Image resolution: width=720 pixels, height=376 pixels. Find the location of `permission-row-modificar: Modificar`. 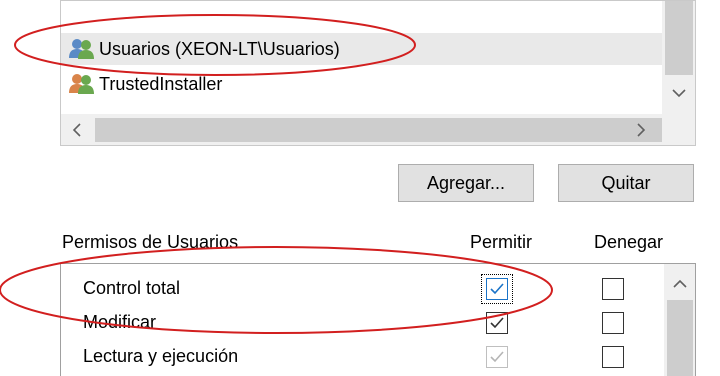

permission-row-modificar: Modificar is located at coordinates (361, 323).